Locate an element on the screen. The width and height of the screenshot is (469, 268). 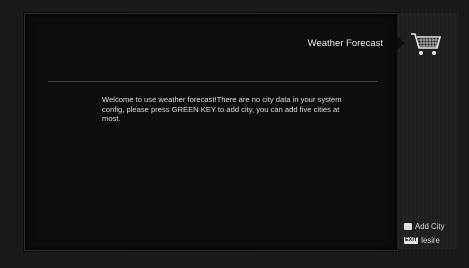
add-city-legend: Add City is located at coordinates (424, 226).